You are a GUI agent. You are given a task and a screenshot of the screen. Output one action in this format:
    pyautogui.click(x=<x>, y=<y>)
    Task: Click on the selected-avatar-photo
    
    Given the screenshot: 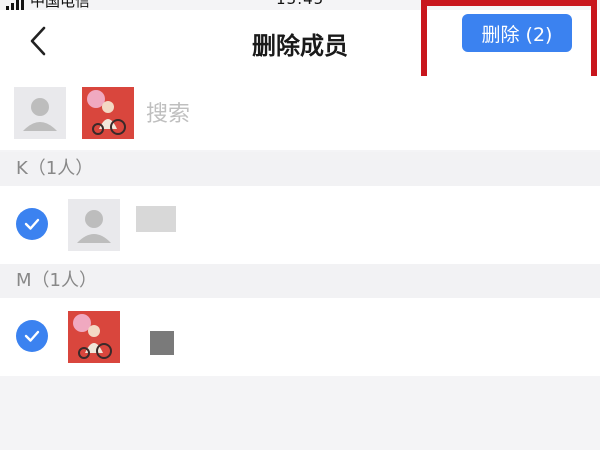 What is the action you would take?
    pyautogui.click(x=108, y=113)
    